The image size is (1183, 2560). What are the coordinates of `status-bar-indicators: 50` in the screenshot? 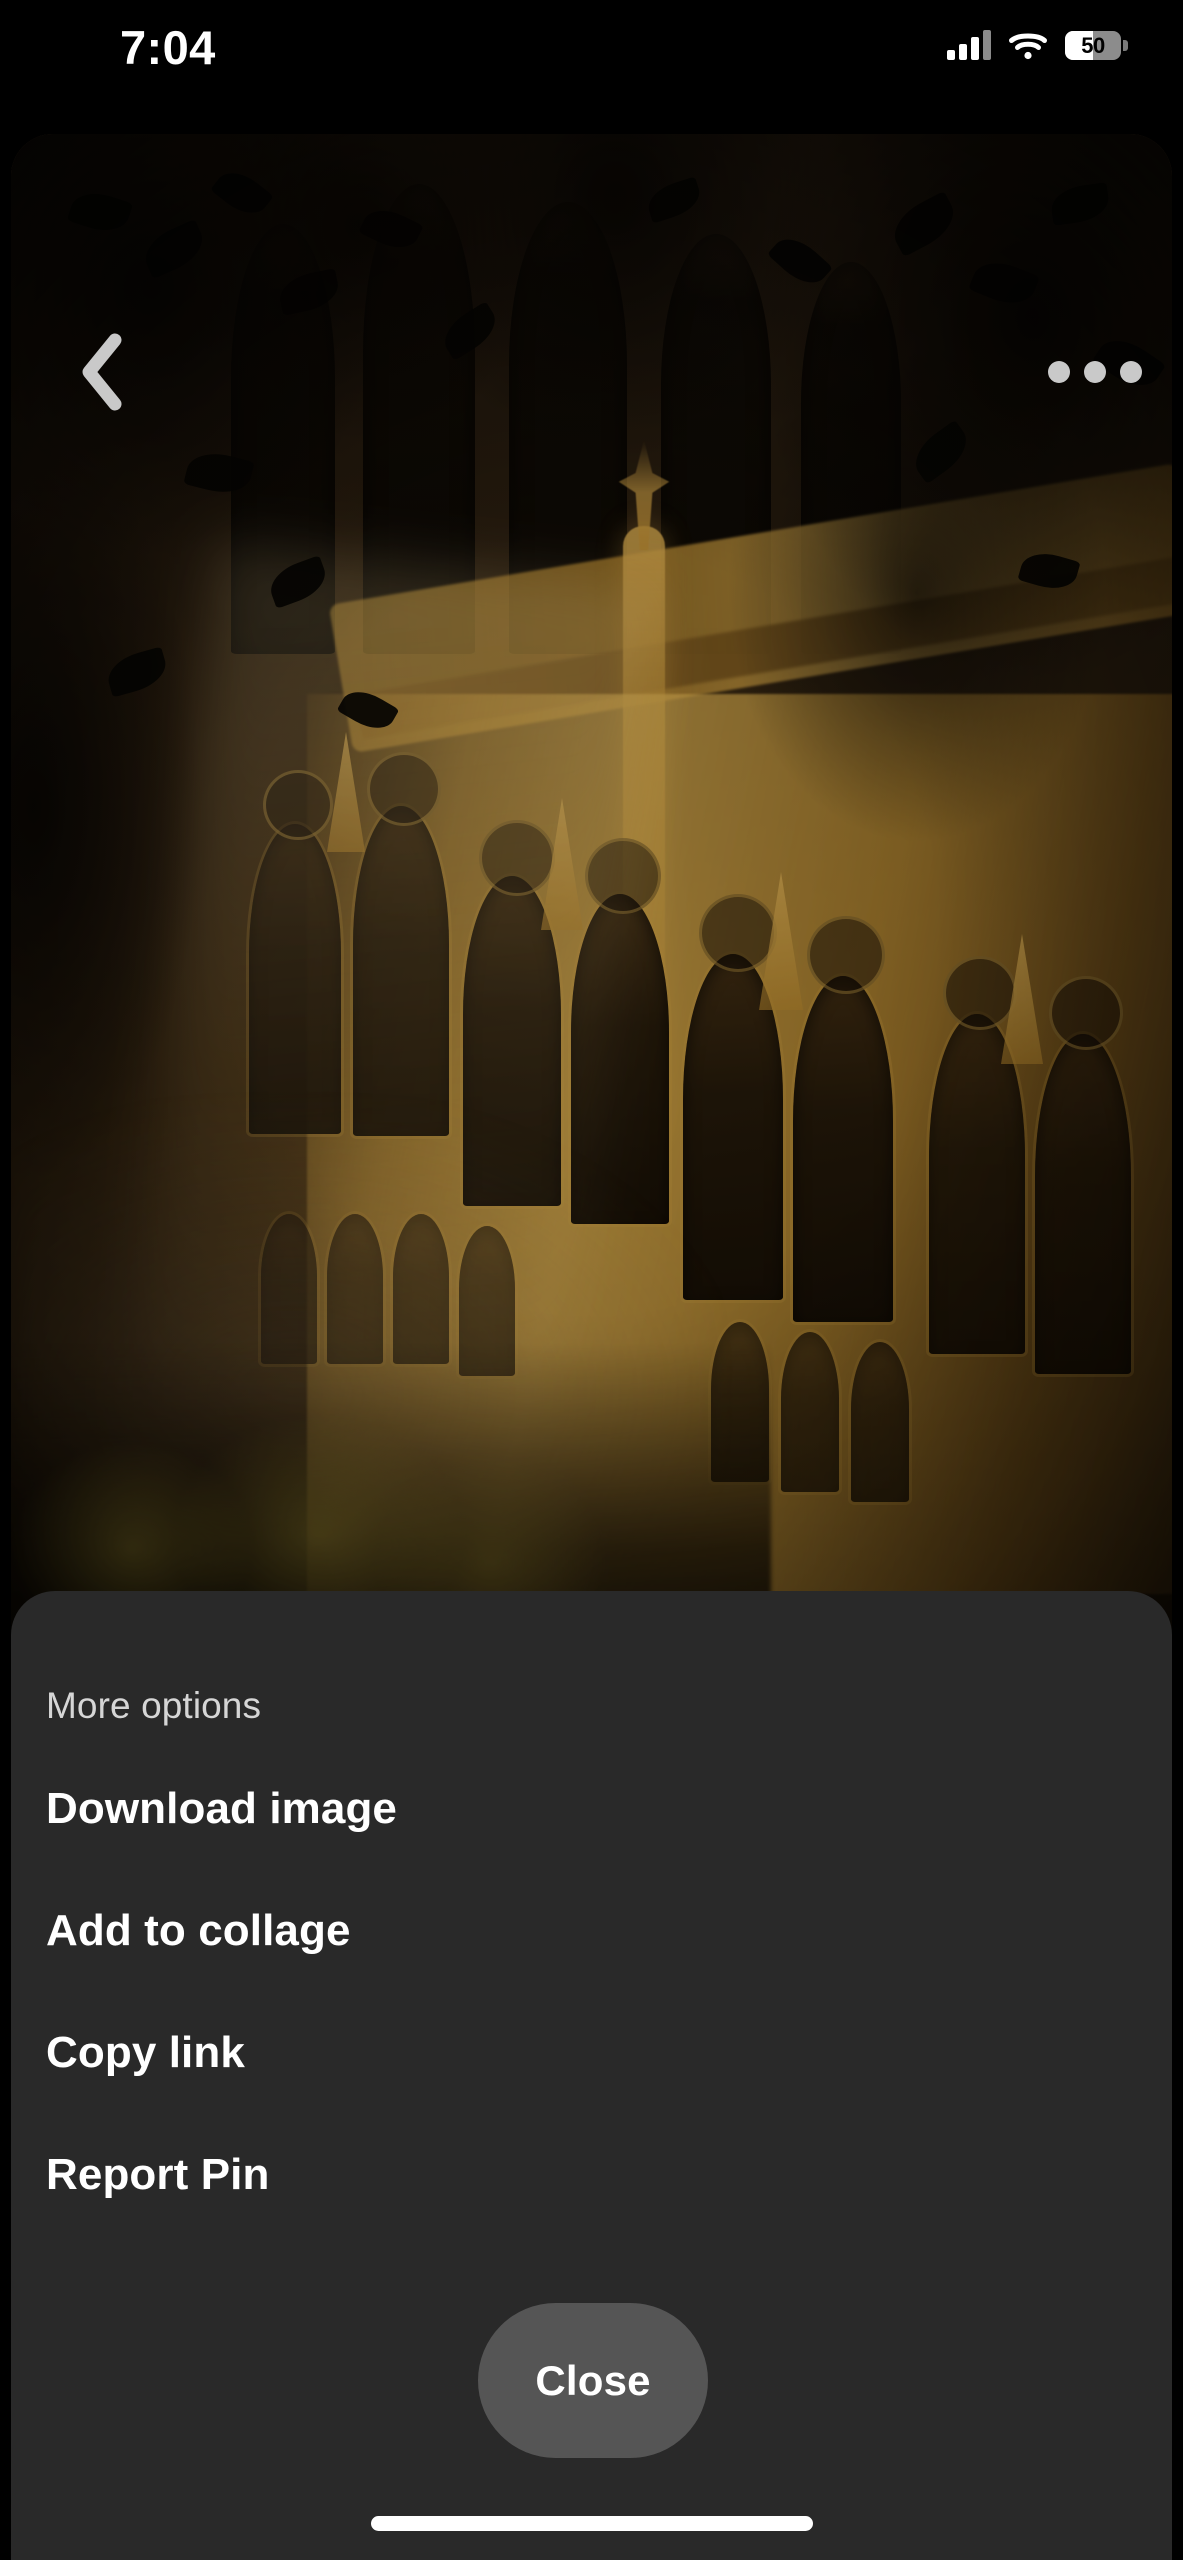 It's located at (1037, 45).